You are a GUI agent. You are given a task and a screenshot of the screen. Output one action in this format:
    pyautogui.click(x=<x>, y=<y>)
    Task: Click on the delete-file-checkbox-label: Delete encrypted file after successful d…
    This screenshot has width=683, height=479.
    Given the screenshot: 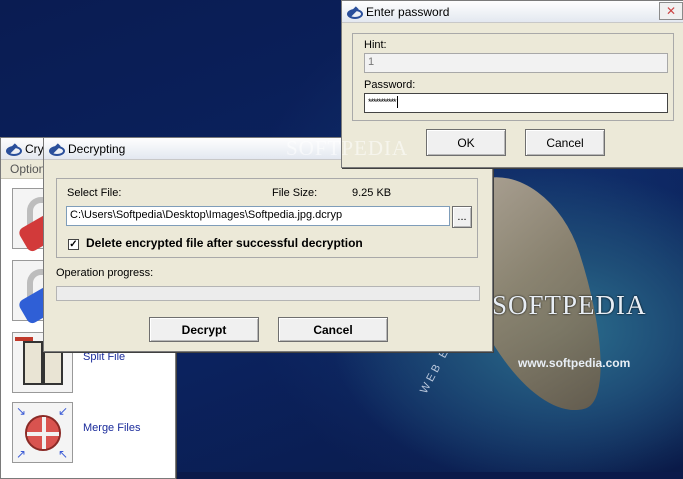 What is the action you would take?
    pyautogui.click(x=224, y=243)
    